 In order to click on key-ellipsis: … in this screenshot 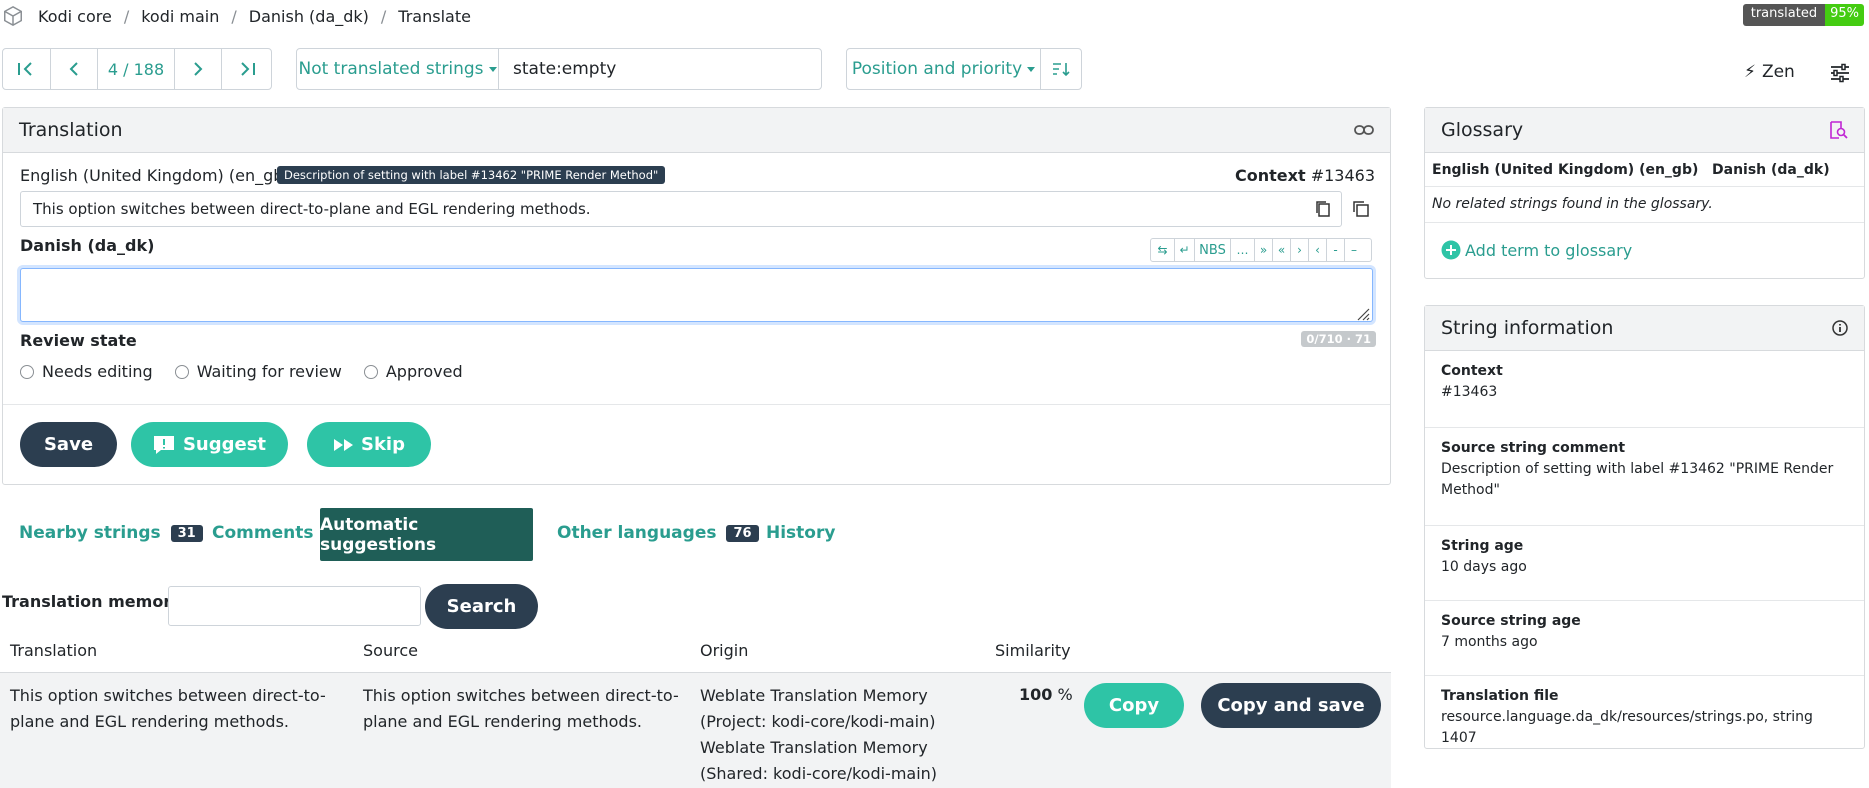, I will do `click(1243, 250)`.